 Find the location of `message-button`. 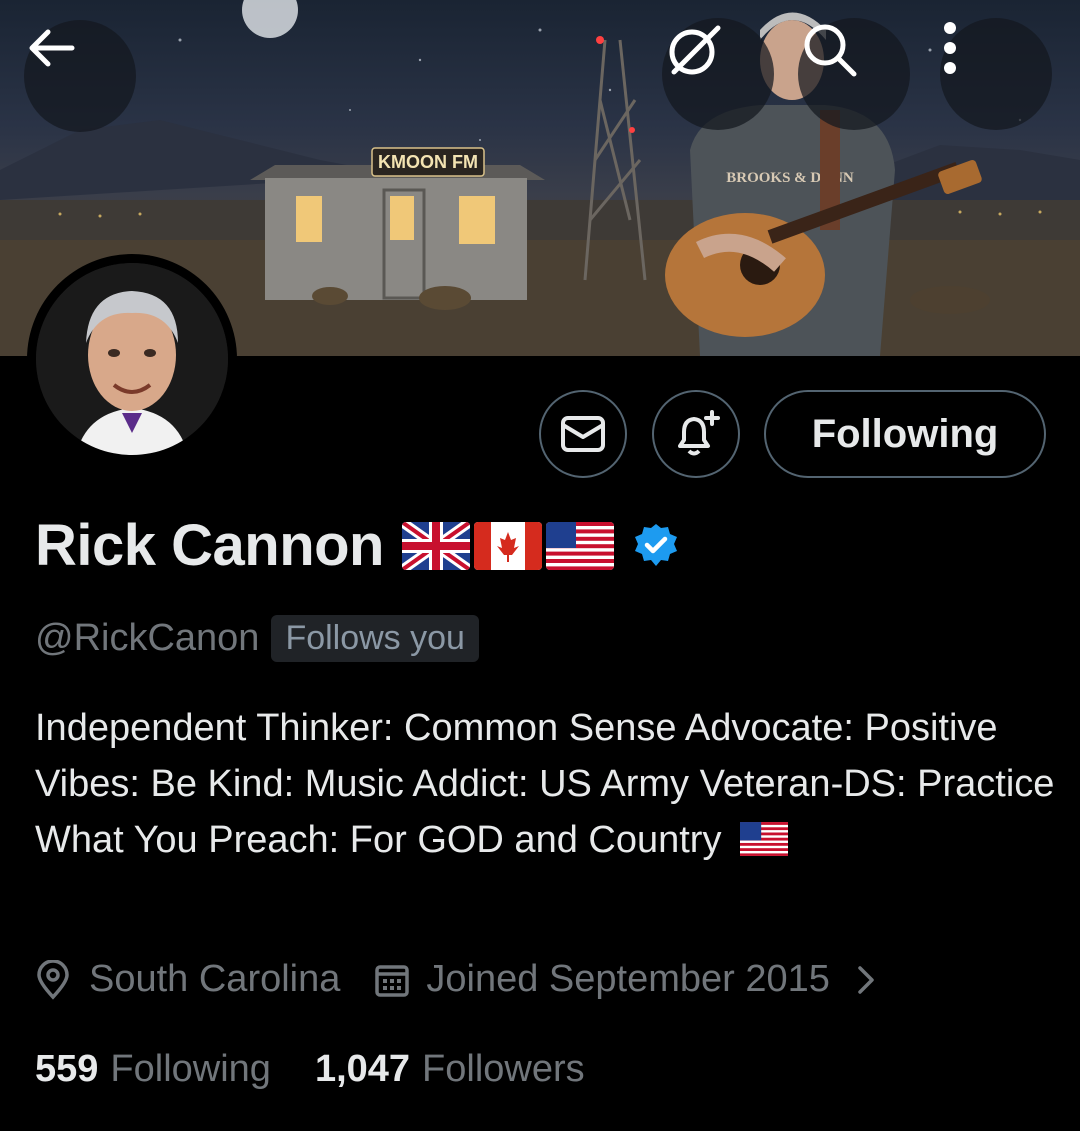

message-button is located at coordinates (583, 434).